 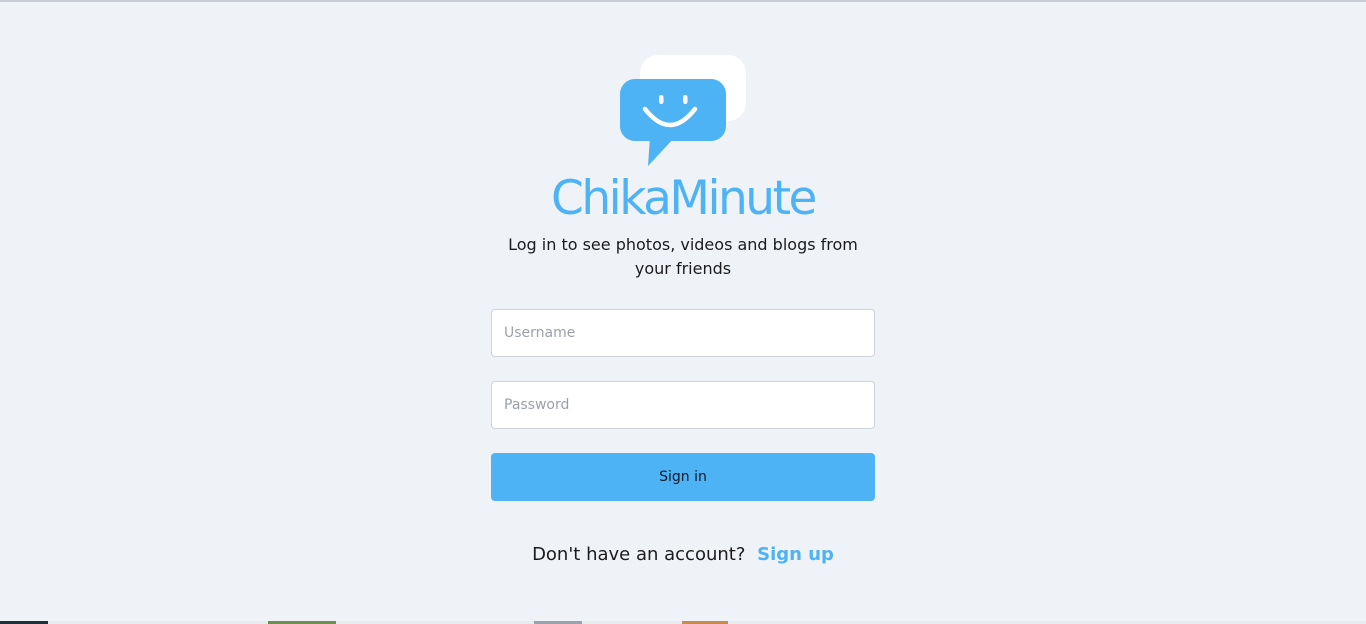 What do you see at coordinates (683, 405) in the screenshot?
I see `password-input` at bounding box center [683, 405].